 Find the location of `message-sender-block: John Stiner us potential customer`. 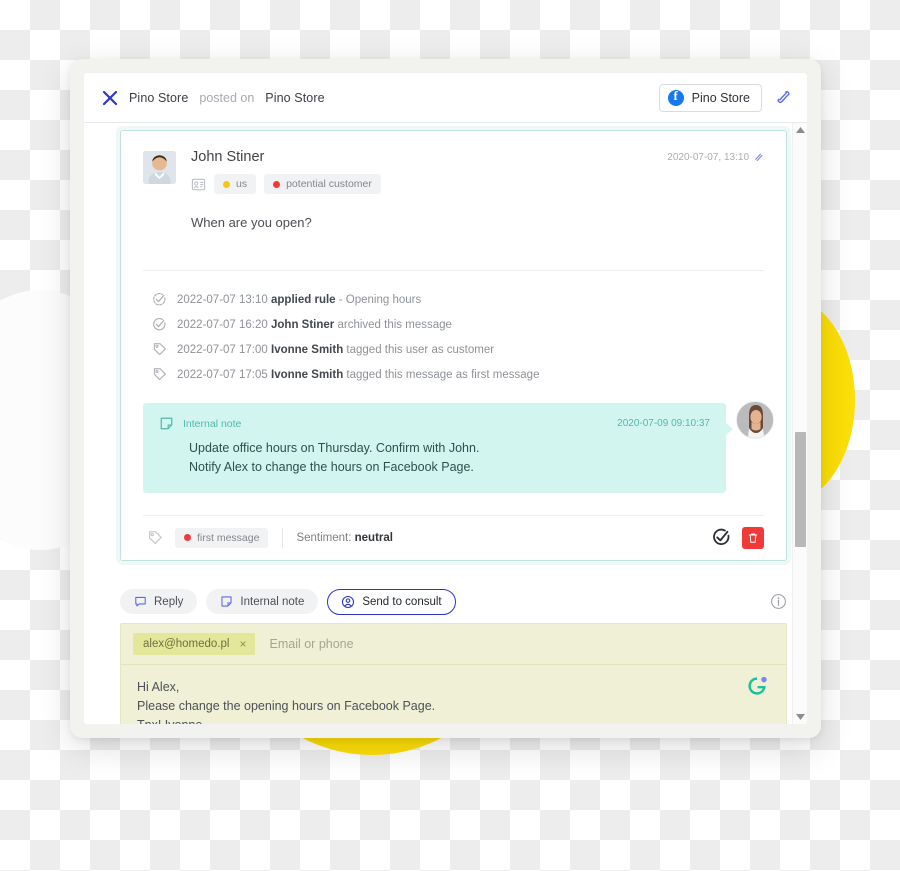

message-sender-block: John Stiner us potential customer is located at coordinates (429, 171).